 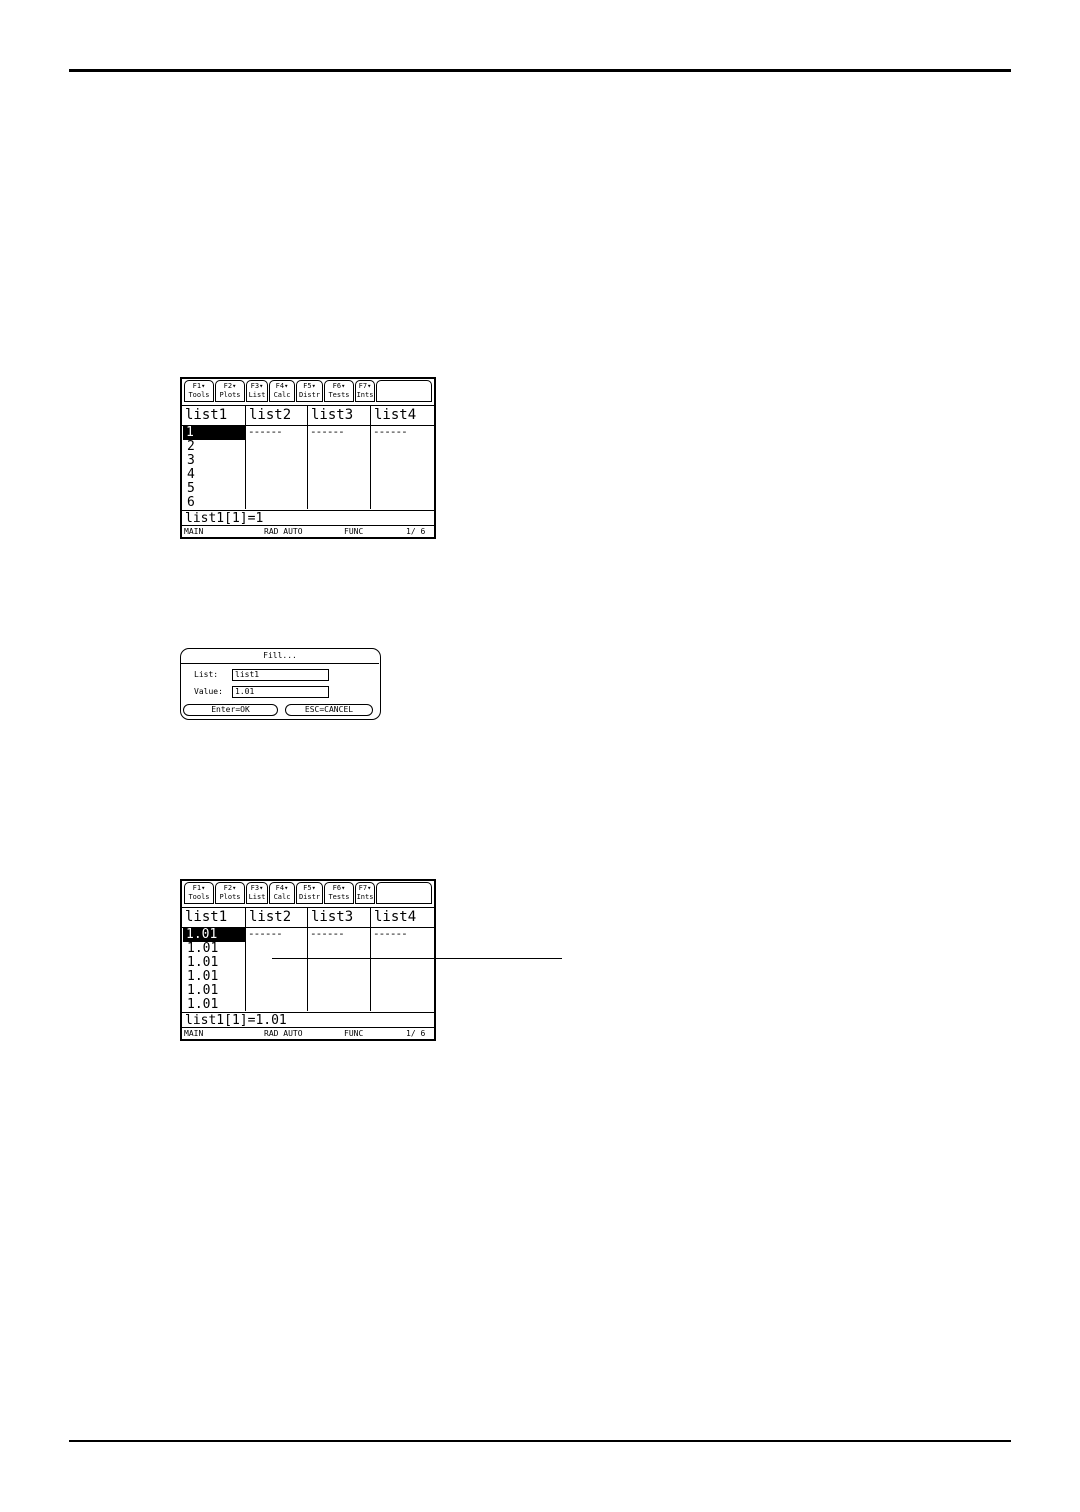 I want to click on list1-cell: 2, so click(x=215, y=447).